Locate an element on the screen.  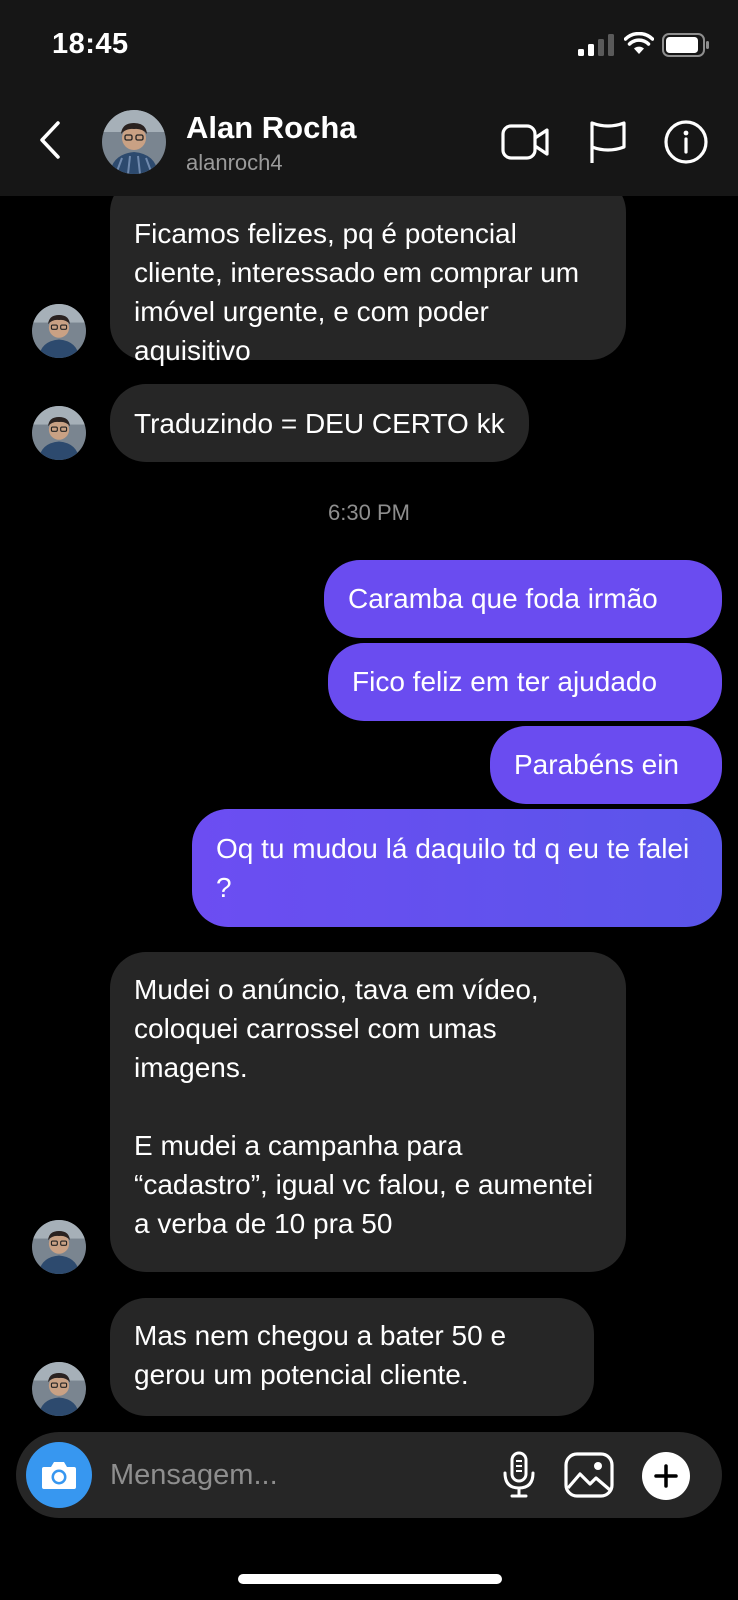
plus-icon is located at coordinates (666, 1476).